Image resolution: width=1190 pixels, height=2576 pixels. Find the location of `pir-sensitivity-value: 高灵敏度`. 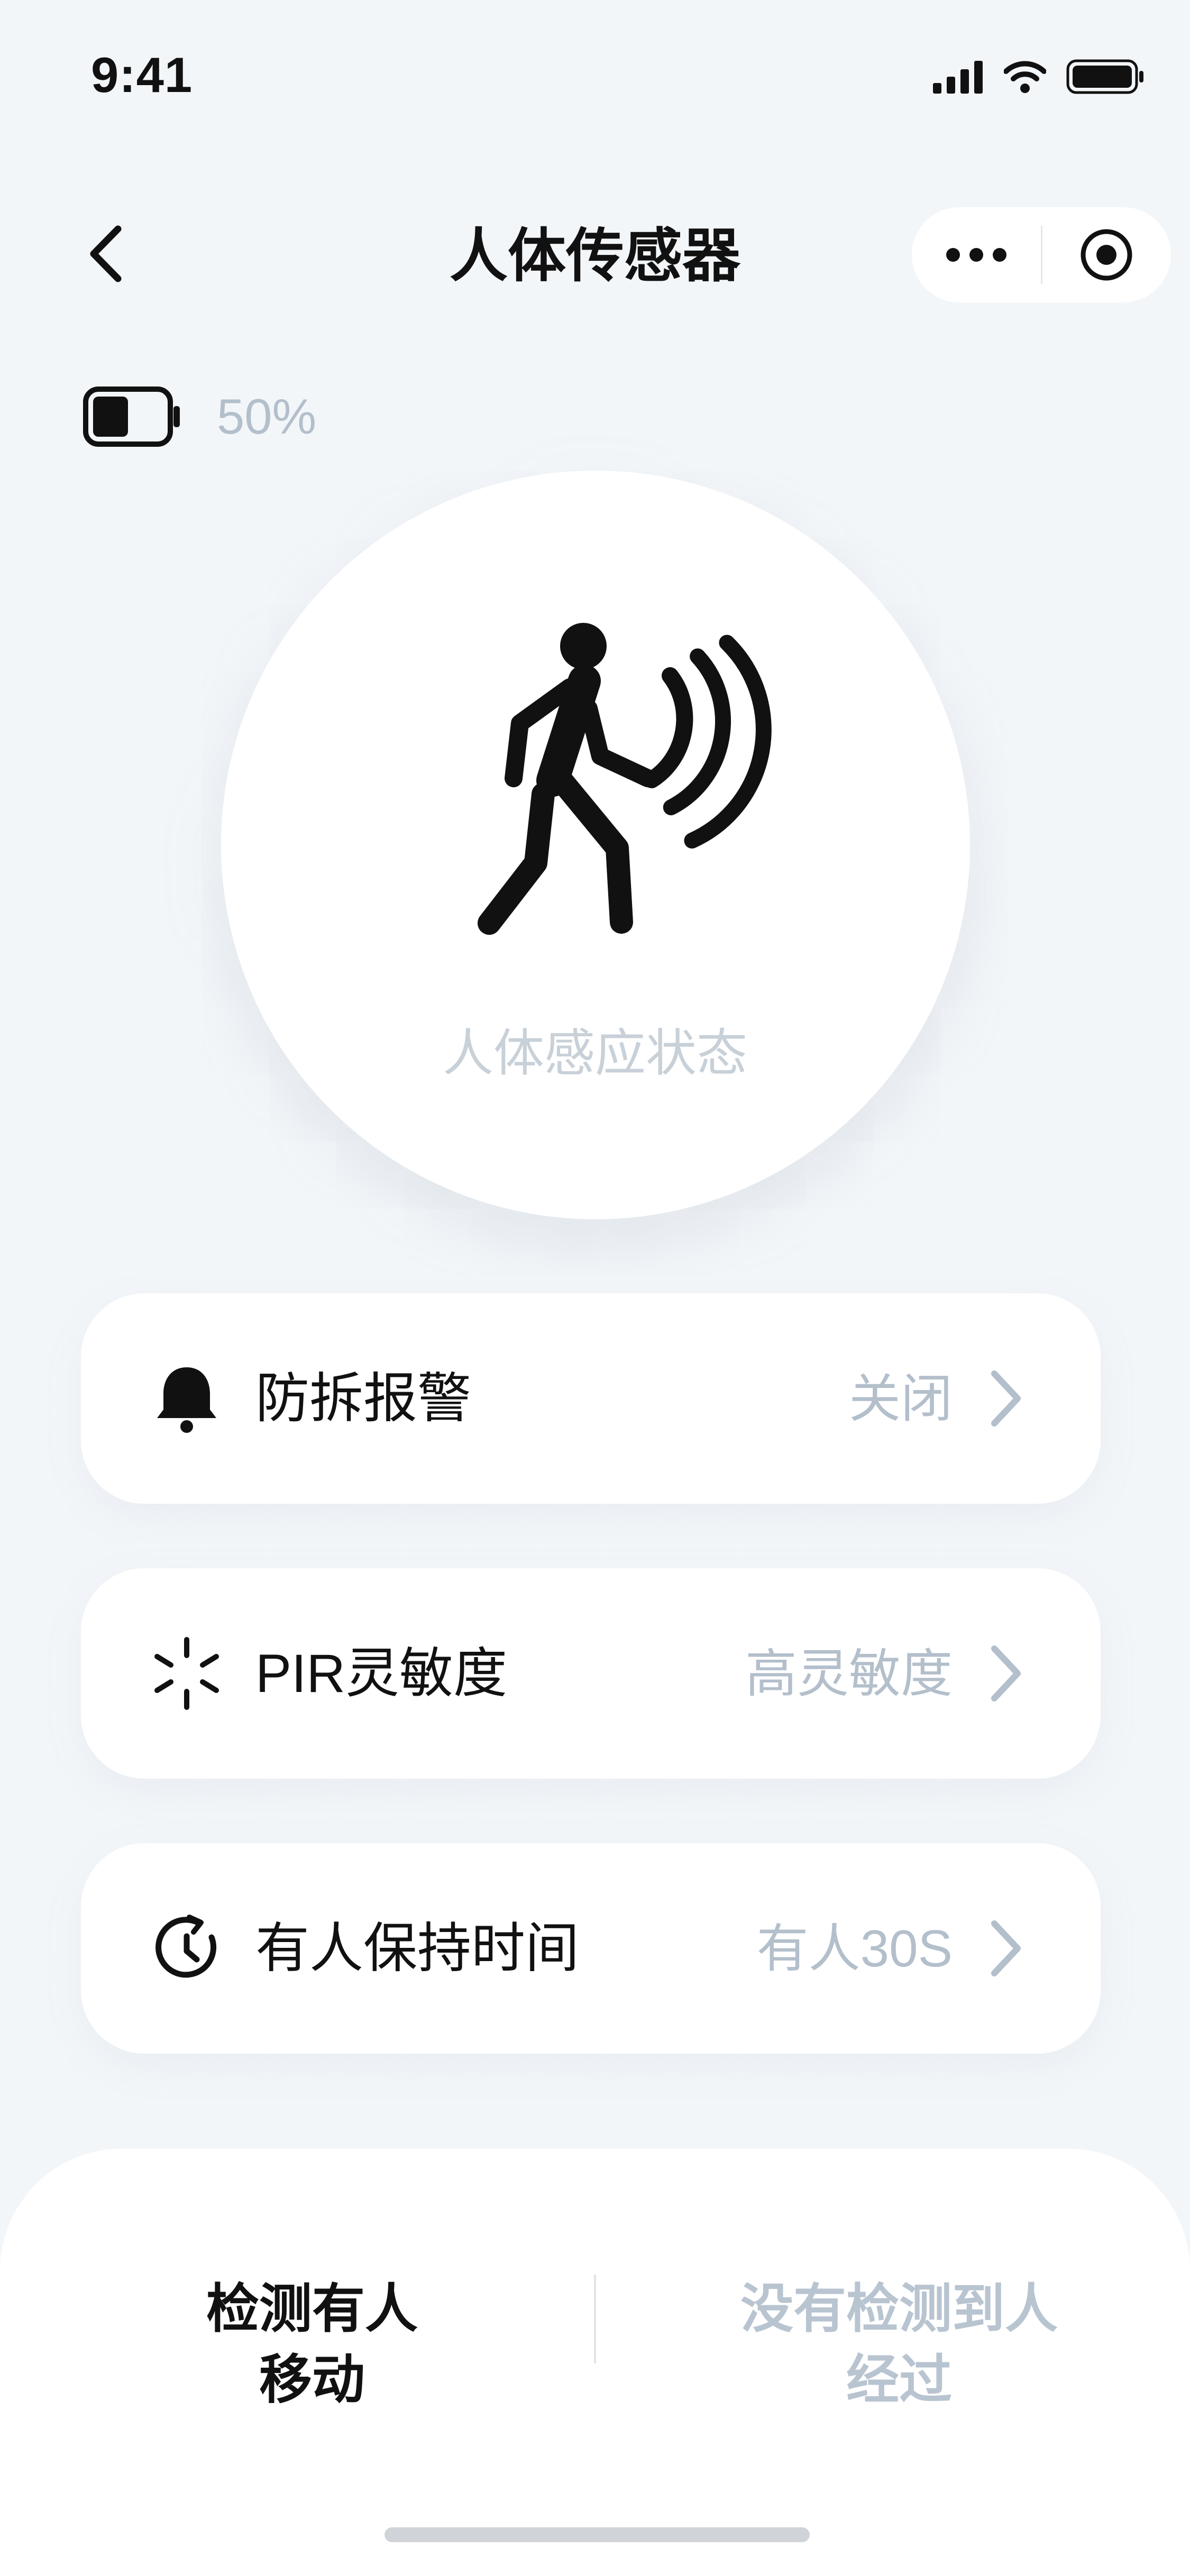

pir-sensitivity-value: 高灵敏度 is located at coordinates (849, 1673).